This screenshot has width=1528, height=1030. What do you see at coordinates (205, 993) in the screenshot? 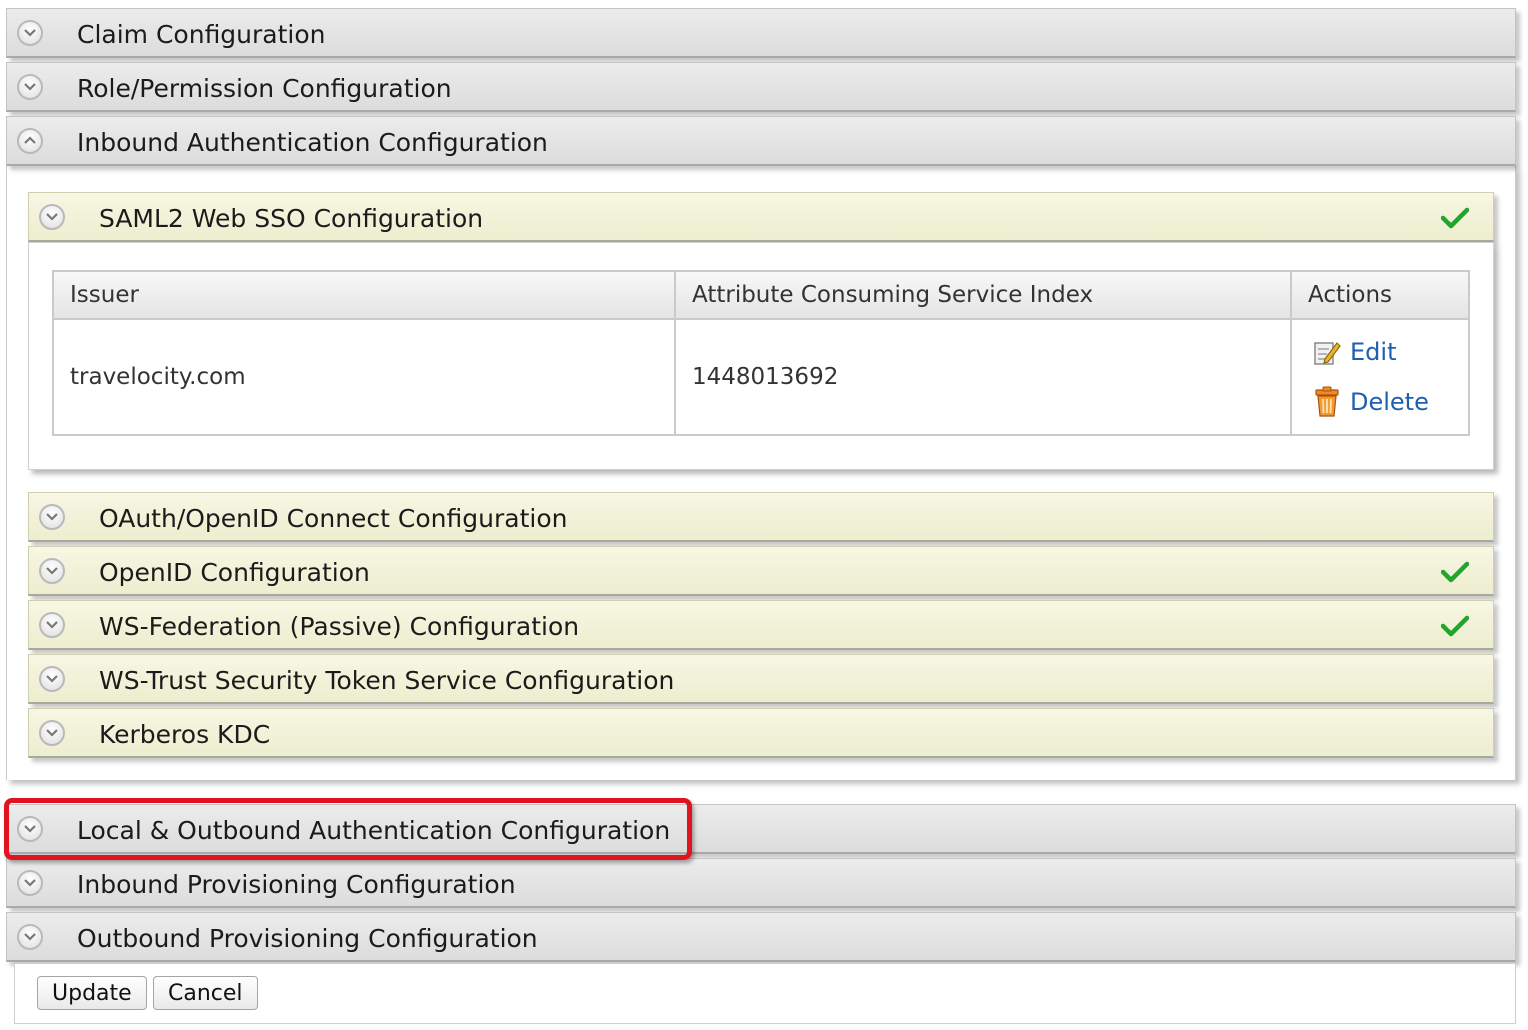
I see `cancel-button: Cancel` at bounding box center [205, 993].